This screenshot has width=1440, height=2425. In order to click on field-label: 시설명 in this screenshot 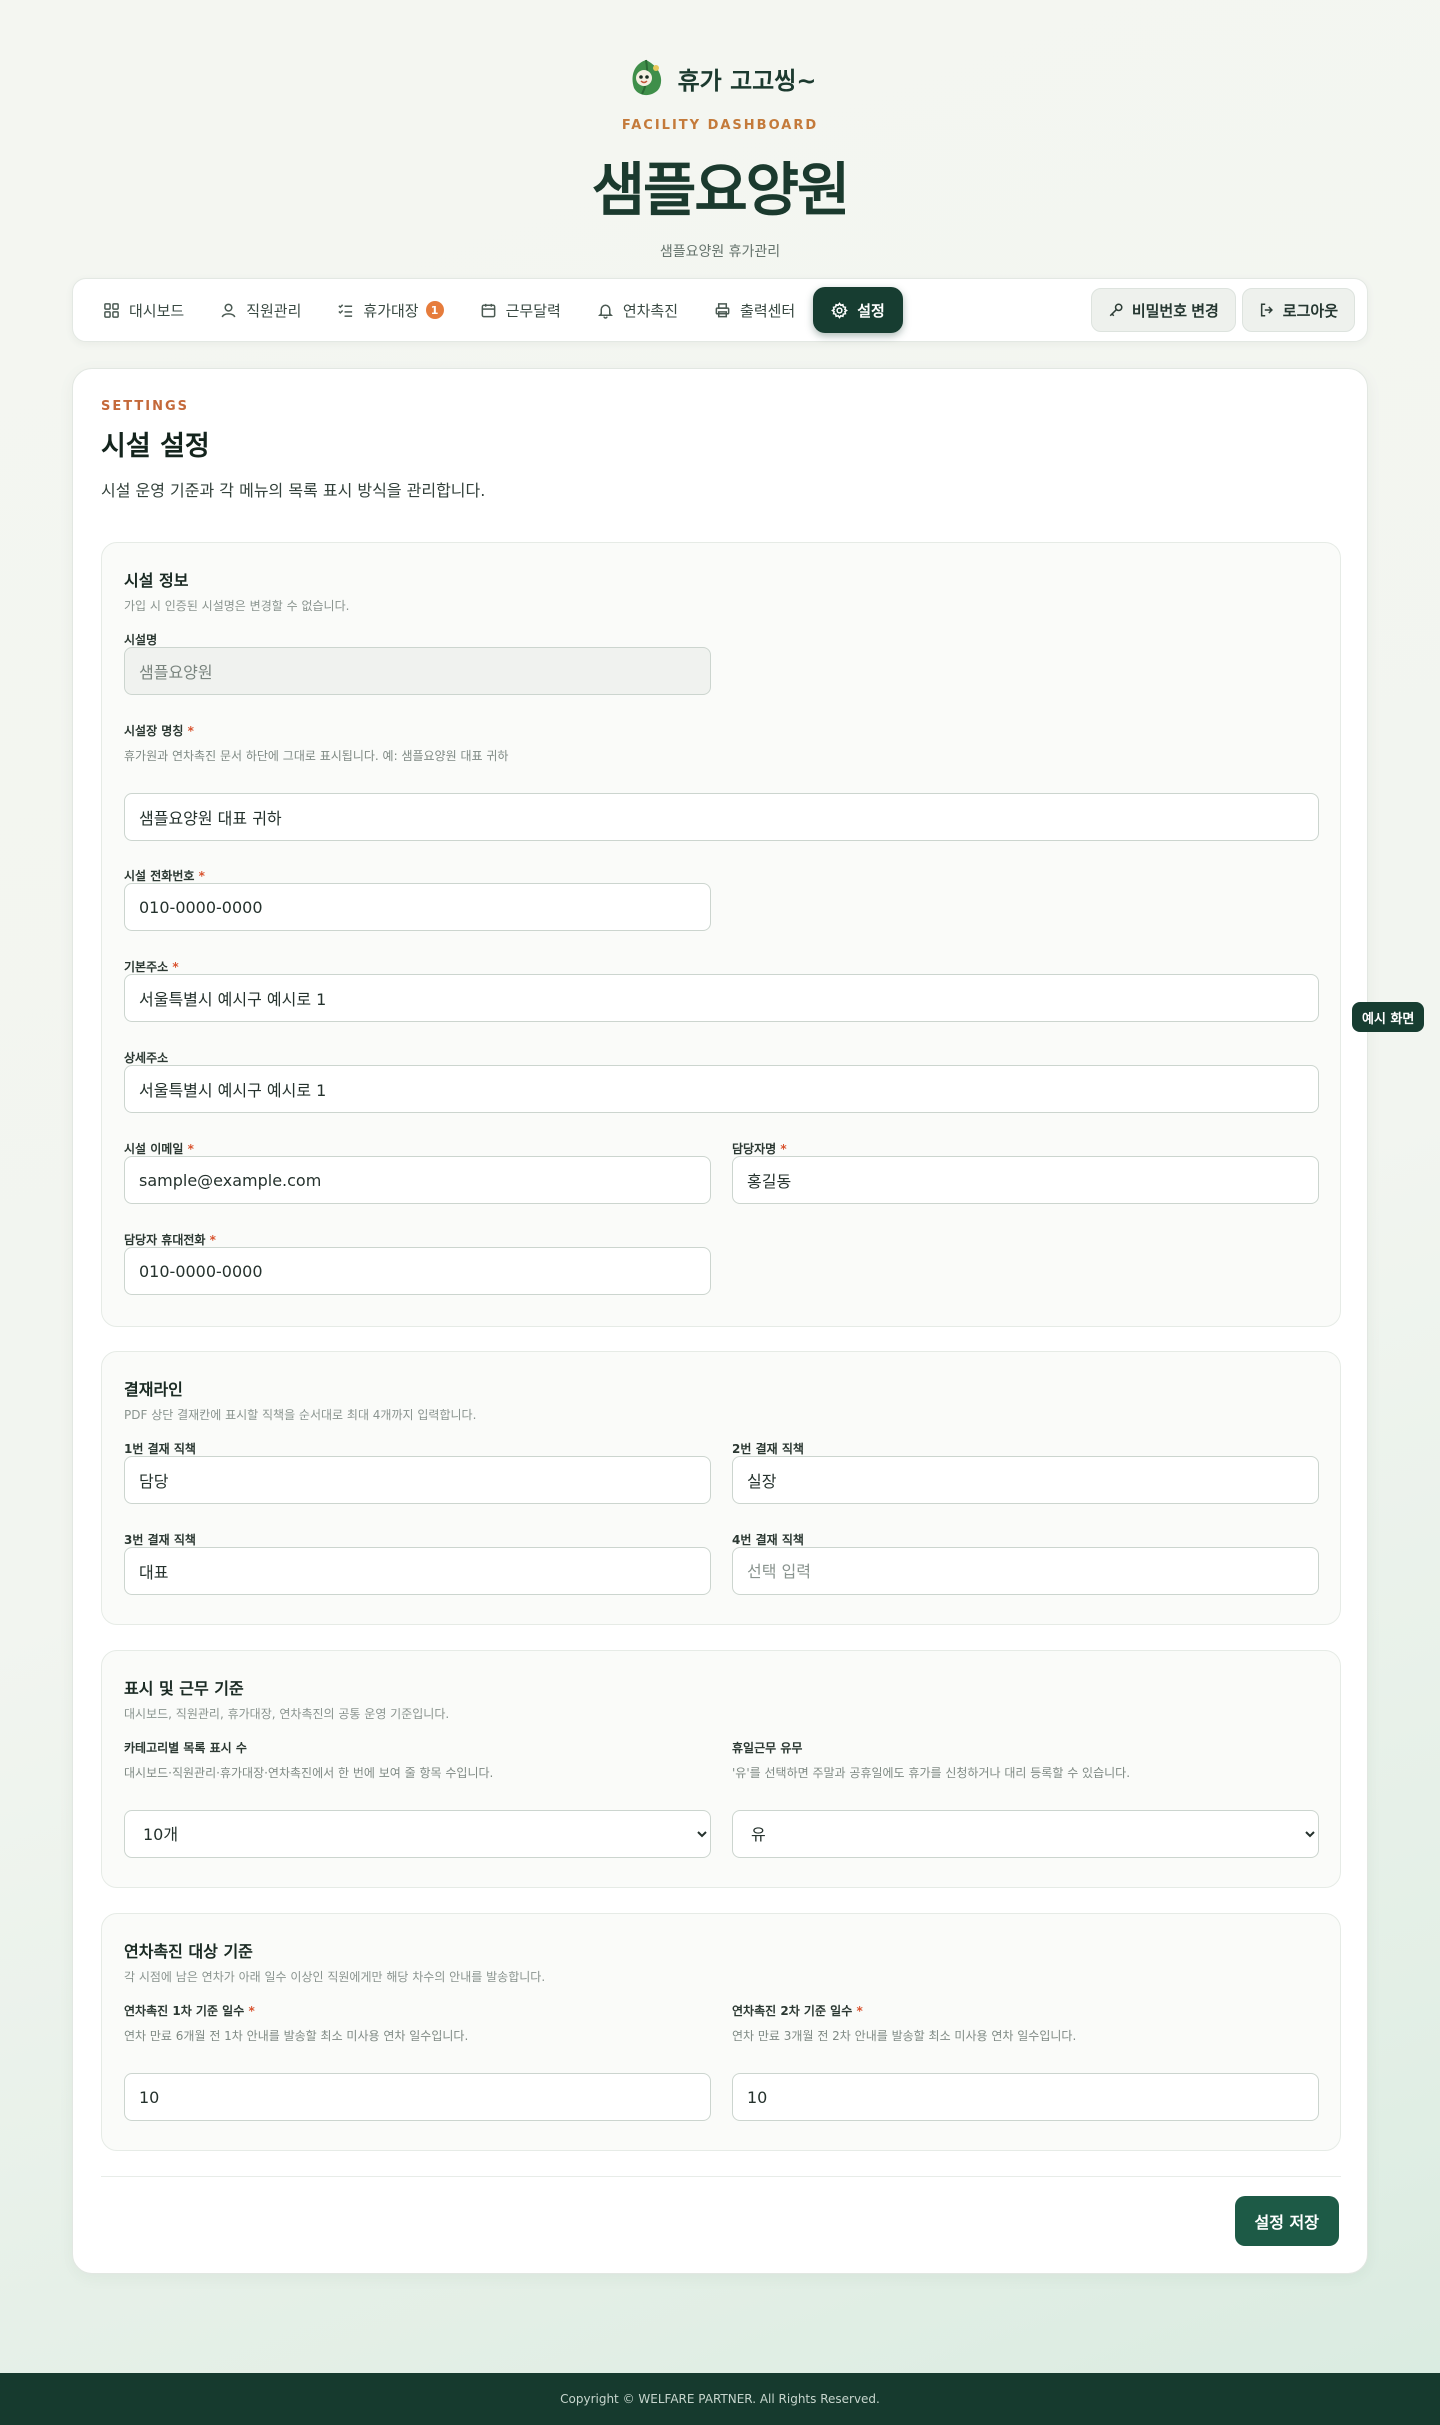, I will do `click(141, 640)`.